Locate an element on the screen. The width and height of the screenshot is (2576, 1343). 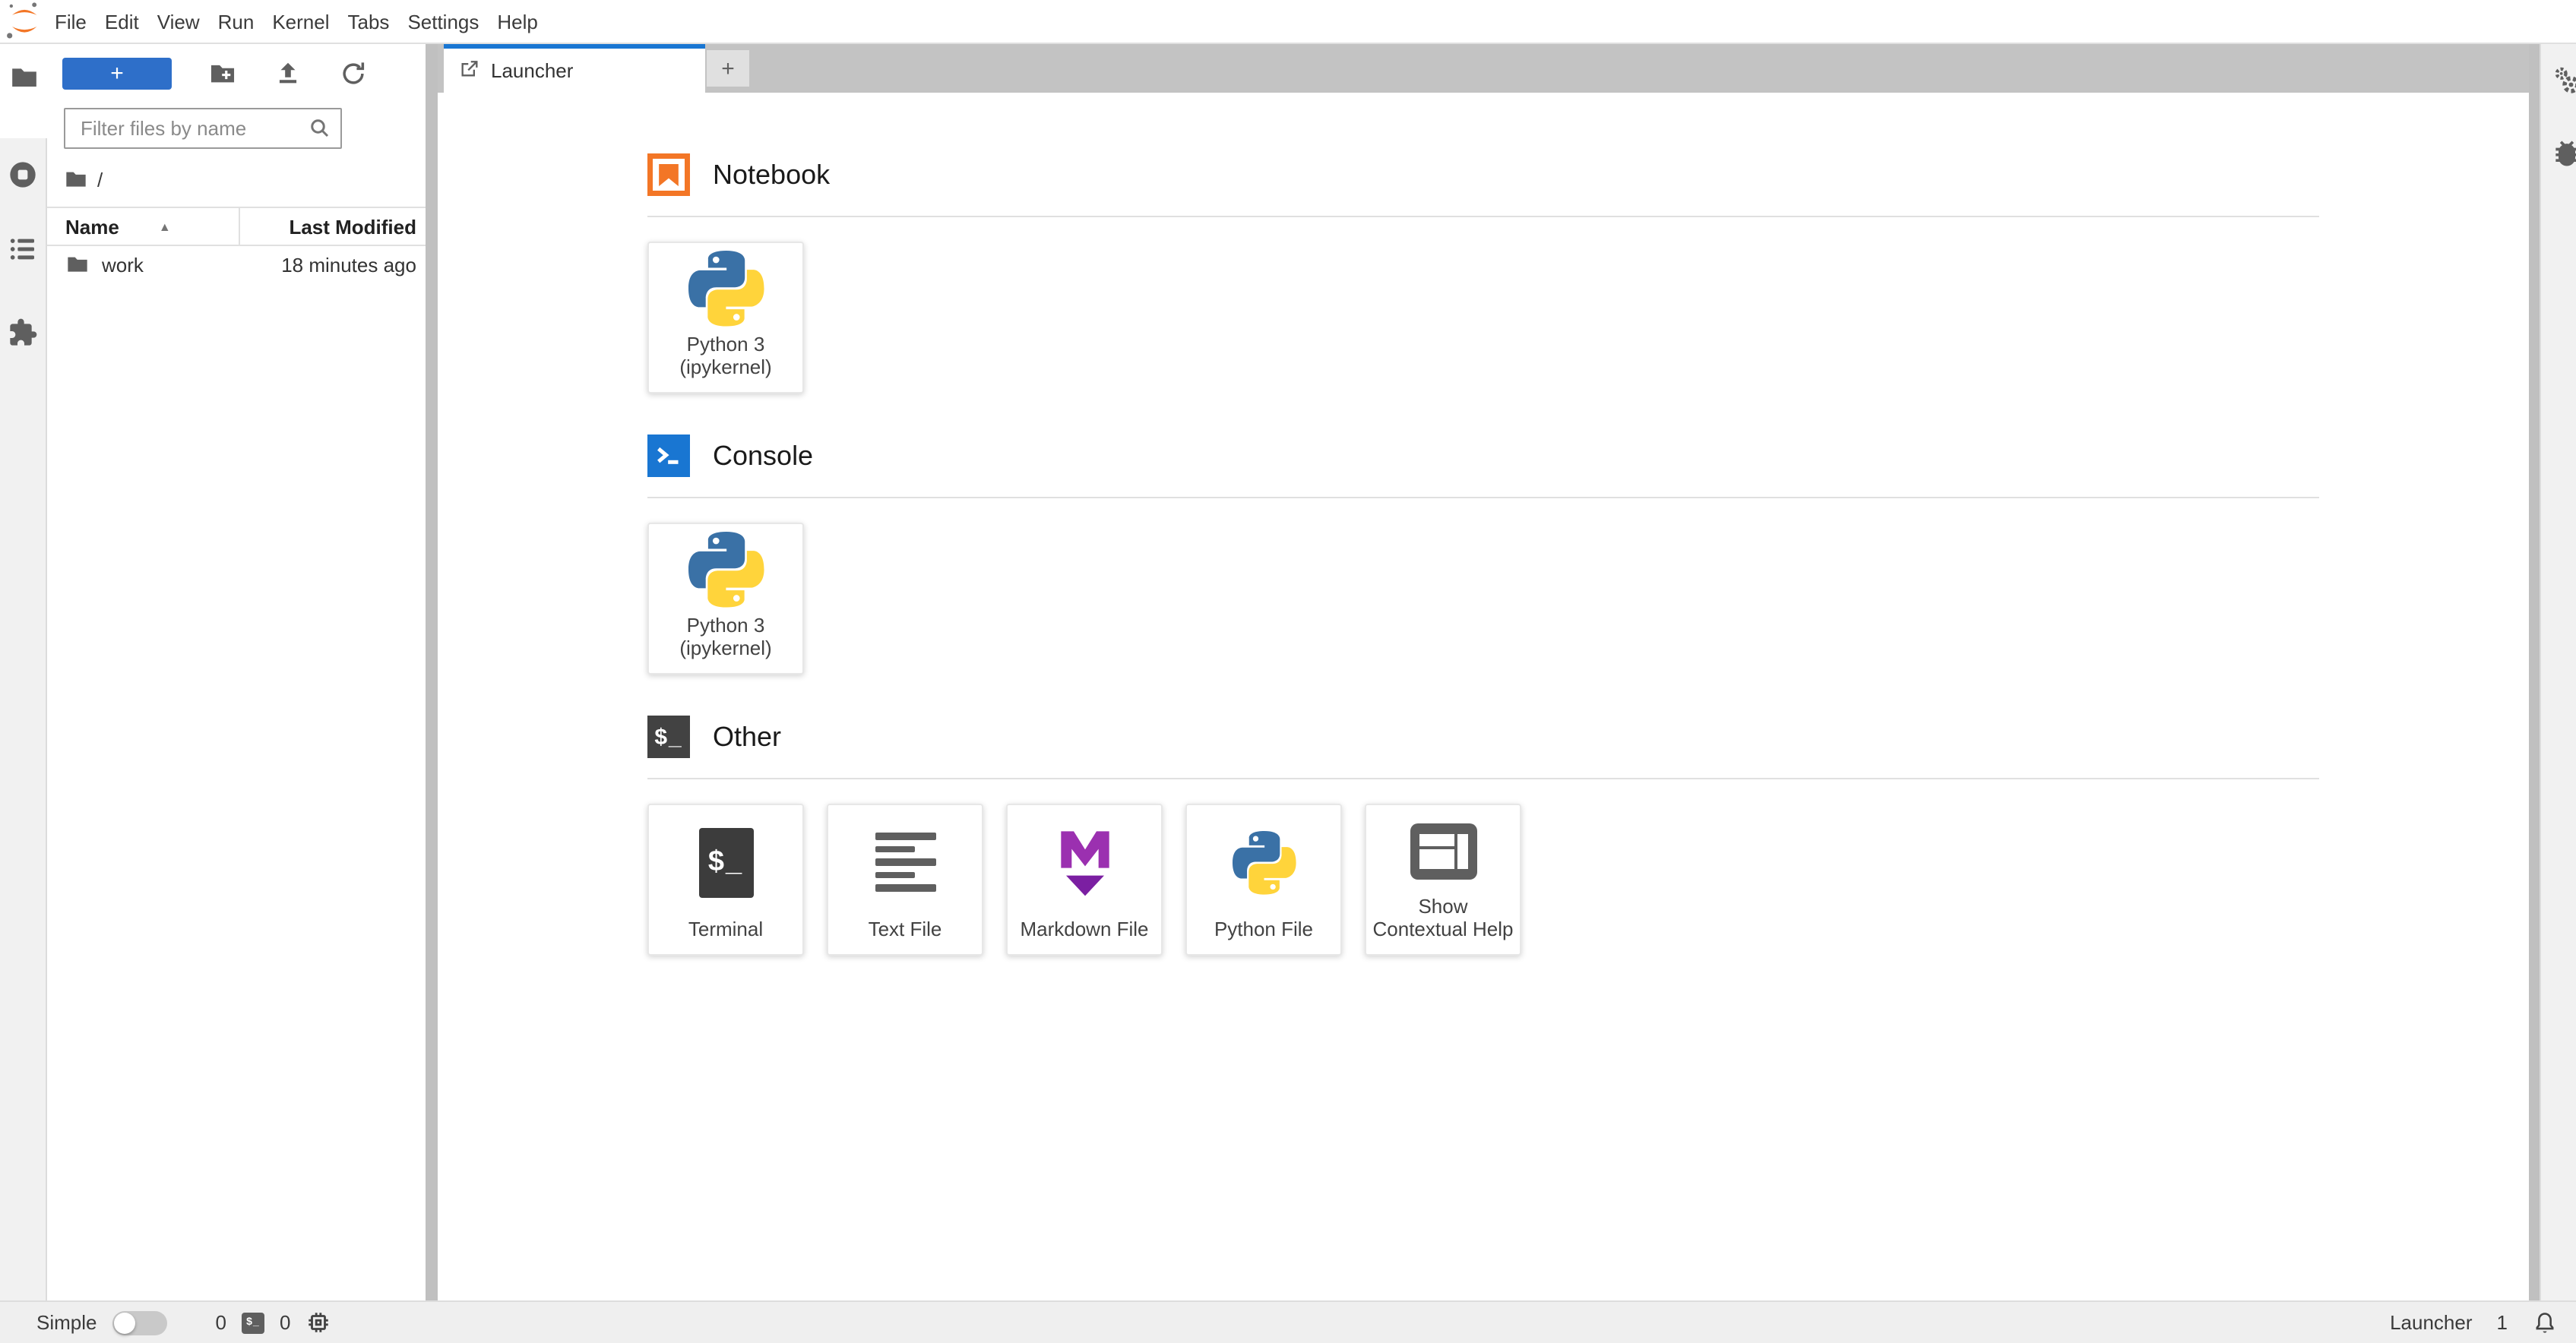
menu-help: Help is located at coordinates (517, 21).